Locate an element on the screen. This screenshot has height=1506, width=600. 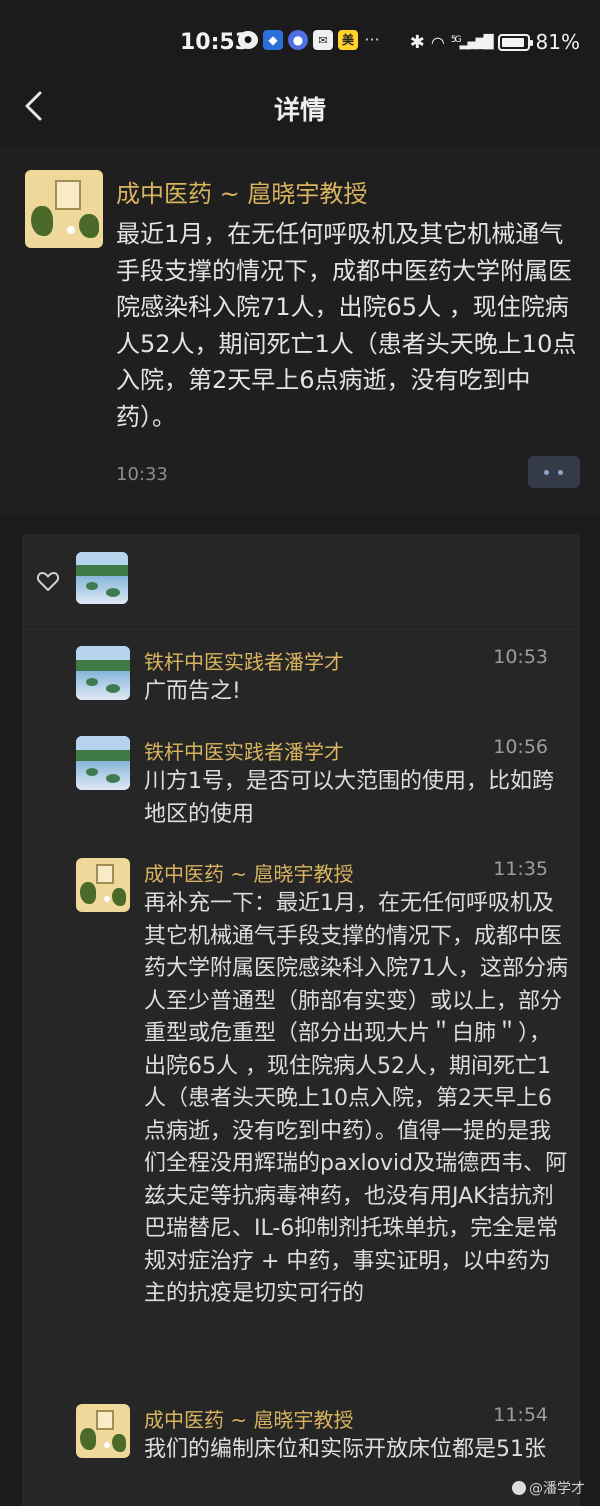
comment-time: 10:53 is located at coordinates (520, 657).